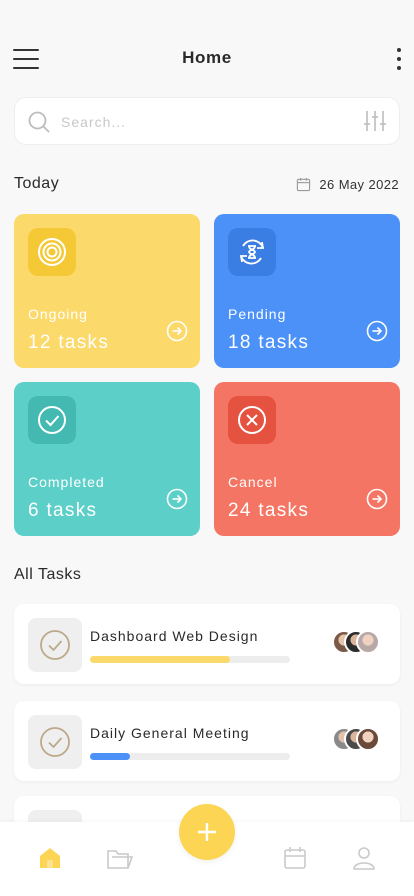 The height and width of the screenshot is (896, 414). Describe the element at coordinates (399, 59) in the screenshot. I see `more-options-icon` at that location.